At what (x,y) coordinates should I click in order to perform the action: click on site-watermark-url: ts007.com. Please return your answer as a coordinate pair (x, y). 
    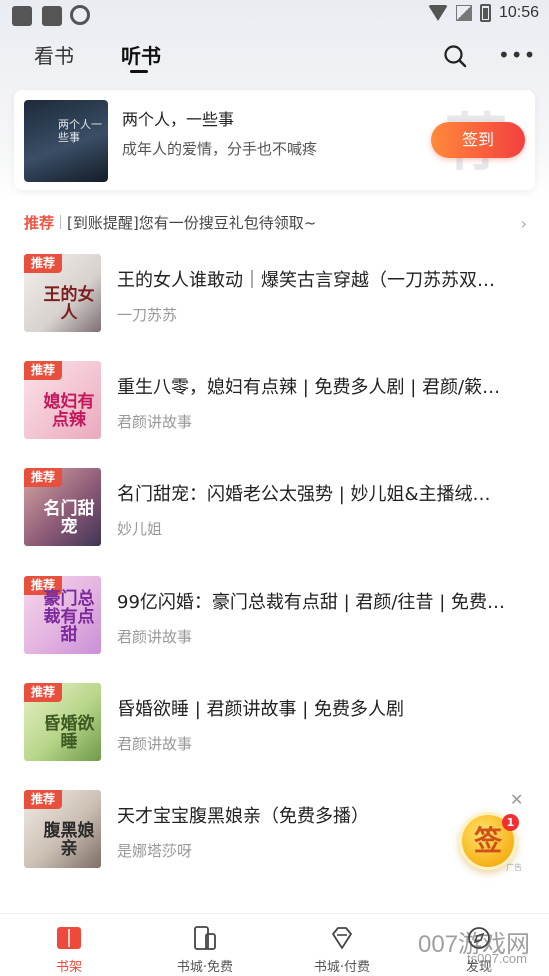
    Looking at the image, I should click on (497, 958).